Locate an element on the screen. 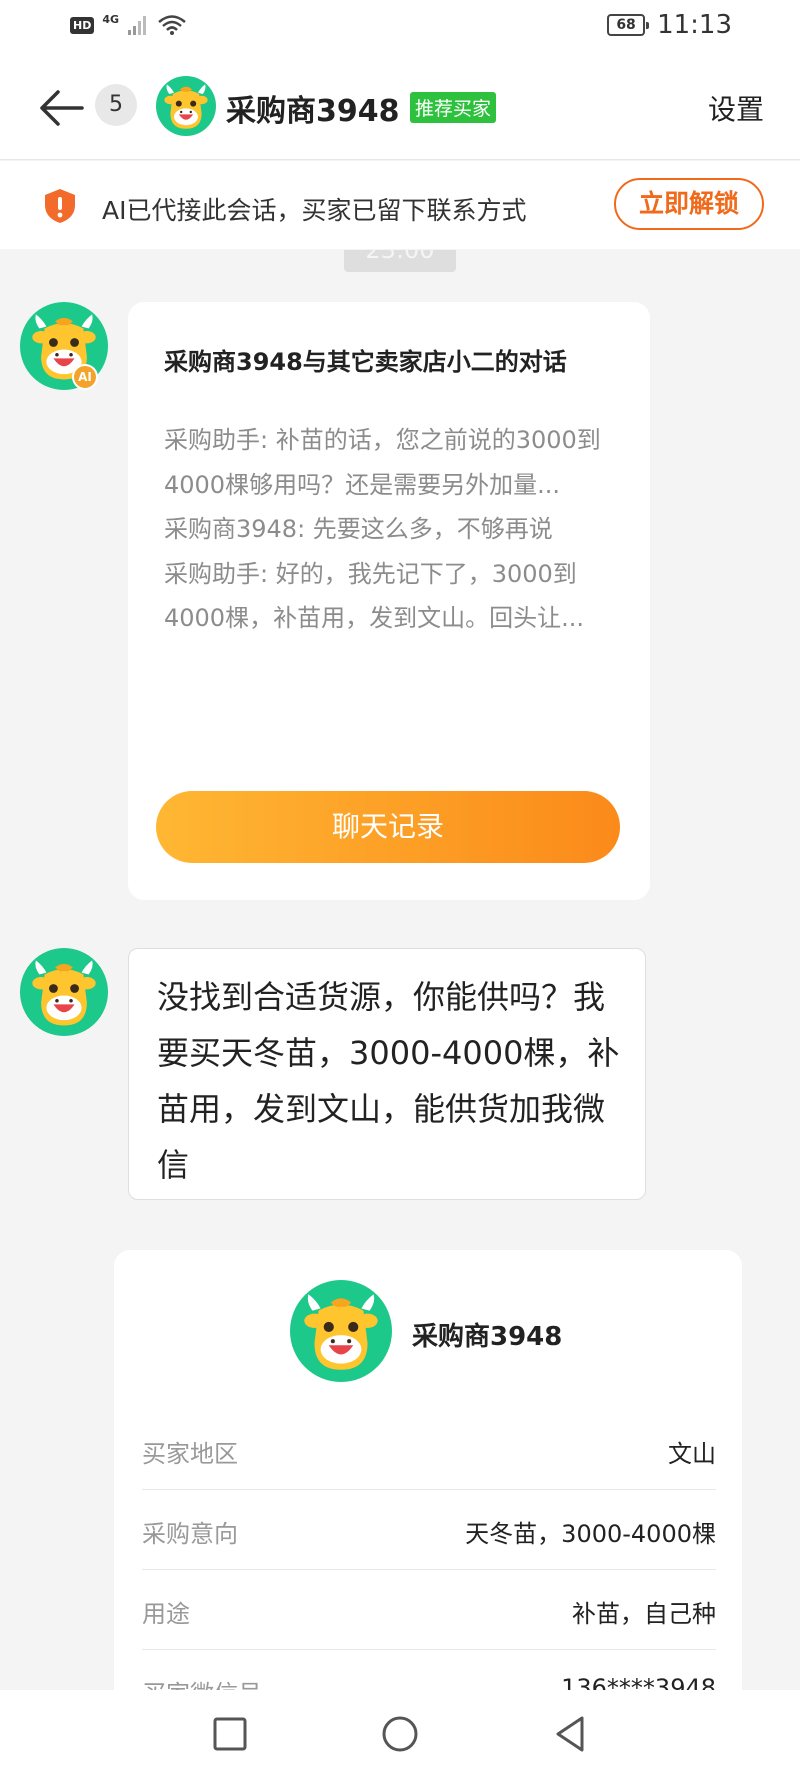  info-row-region: 买家地区 文山 is located at coordinates (429, 1450).